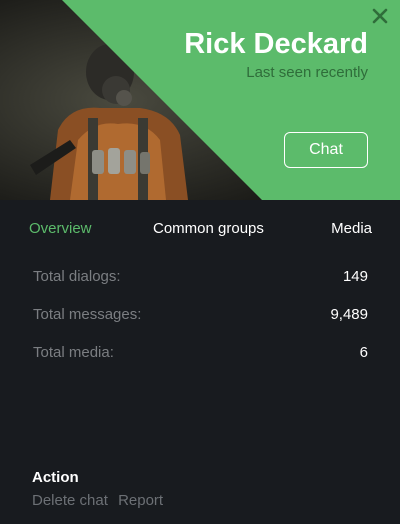 This screenshot has height=524, width=400. I want to click on tab-common-groups: Common groups, so click(208, 228).